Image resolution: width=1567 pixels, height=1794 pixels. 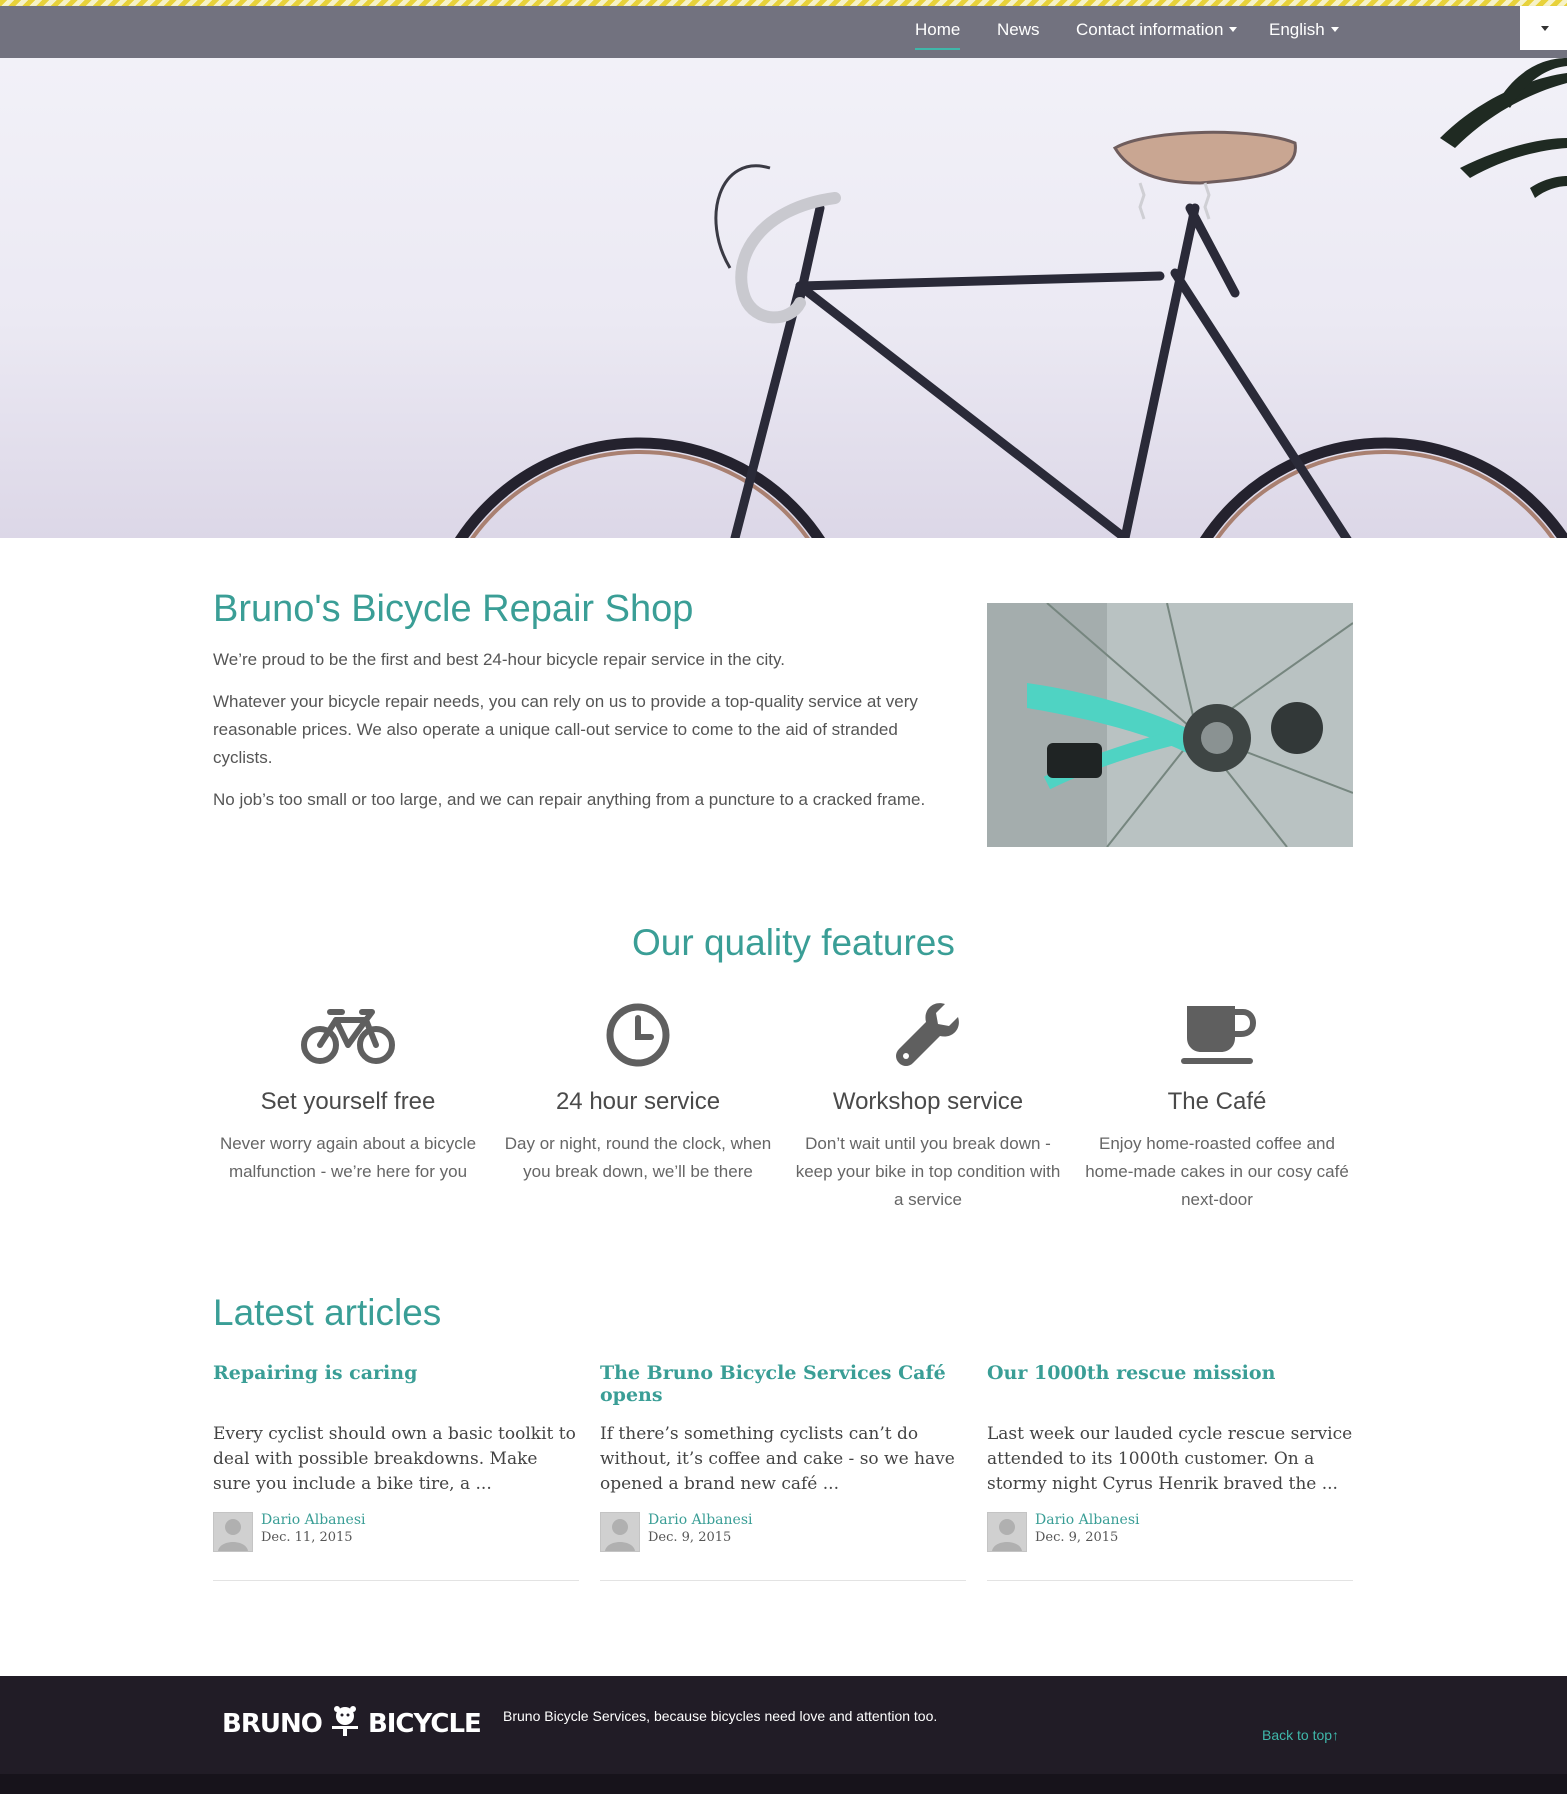 I want to click on features-title: Our quality features, so click(x=793, y=942).